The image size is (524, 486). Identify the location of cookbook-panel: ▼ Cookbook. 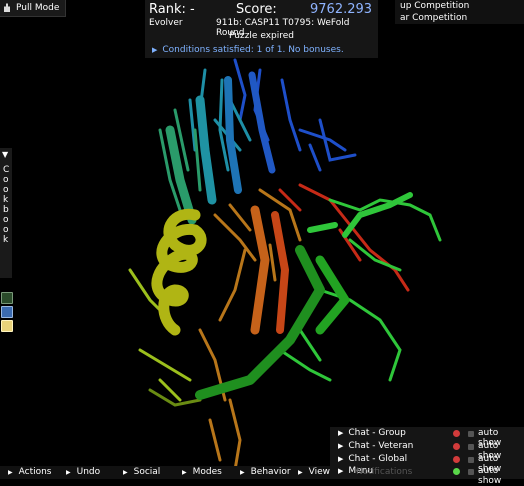
(6, 213).